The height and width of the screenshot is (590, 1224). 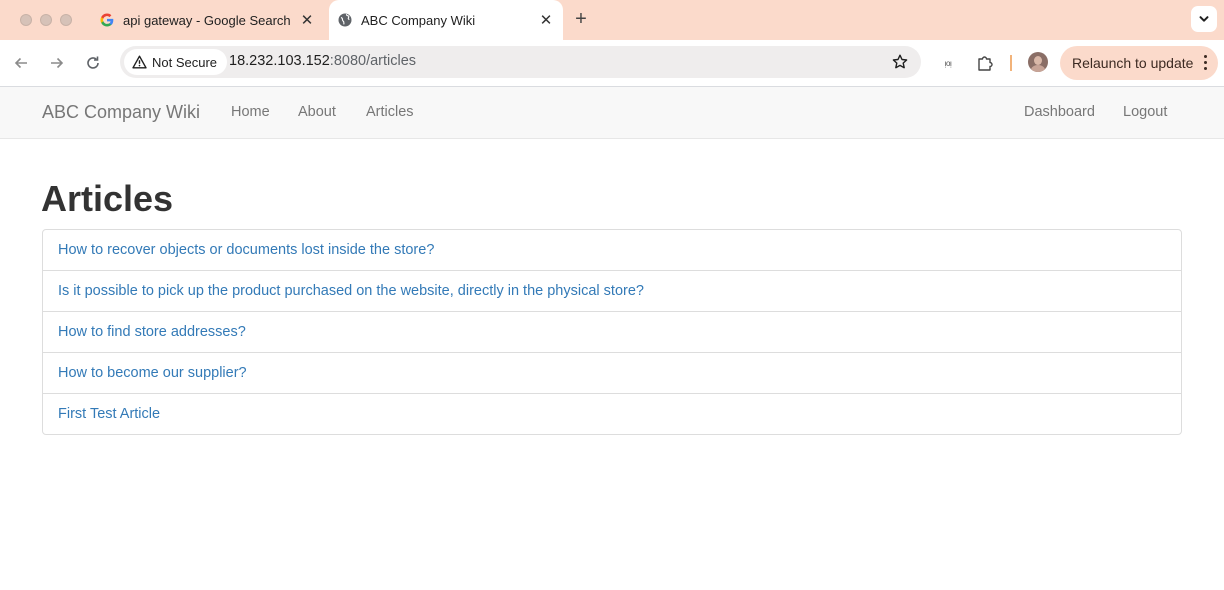 What do you see at coordinates (900, 62) in the screenshot?
I see `bookmark-star-icon` at bounding box center [900, 62].